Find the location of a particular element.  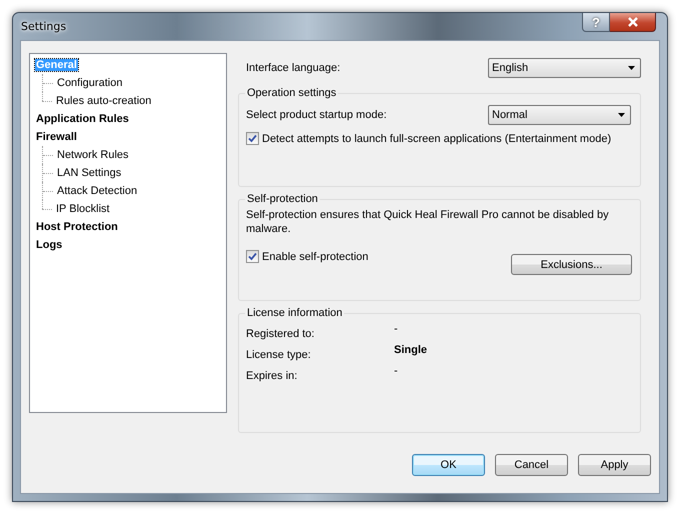

tree-item: Configuration is located at coordinates (90, 83).